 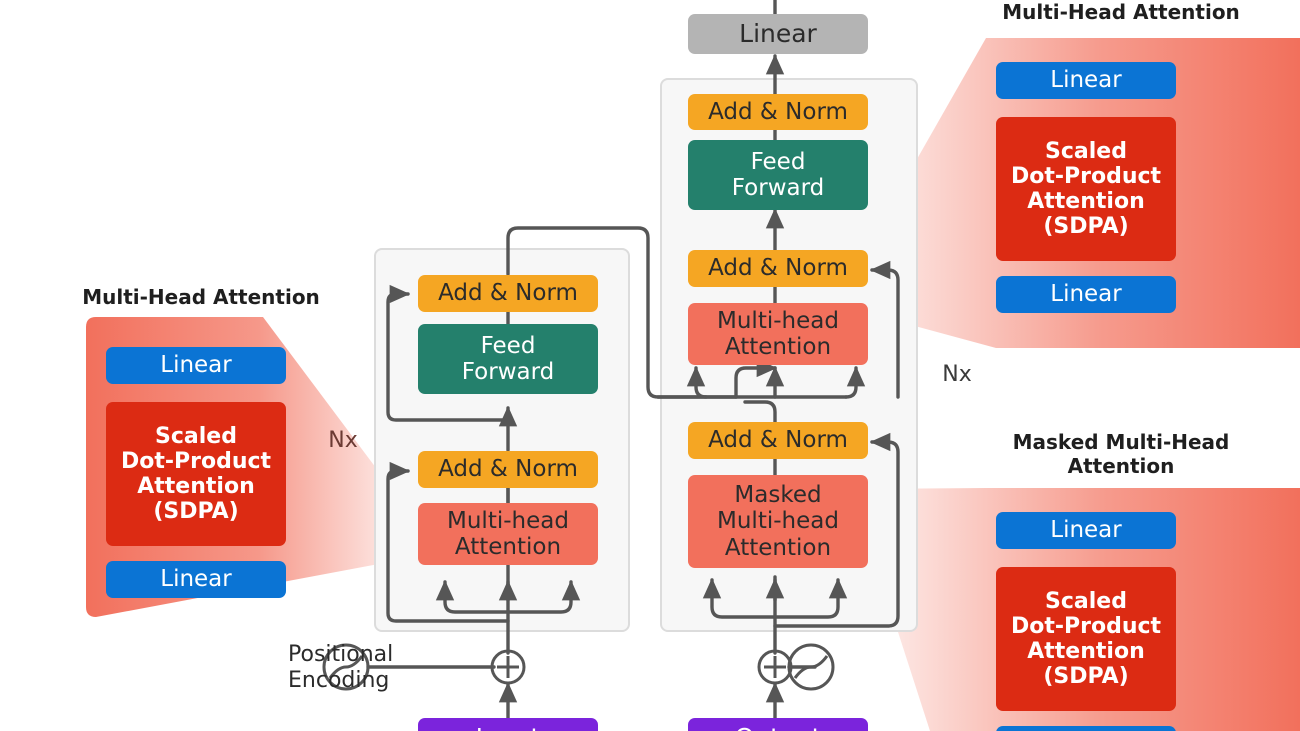 I want to click on callout-decoder-cross-mha-linear-top: Linear, so click(x=1086, y=80).